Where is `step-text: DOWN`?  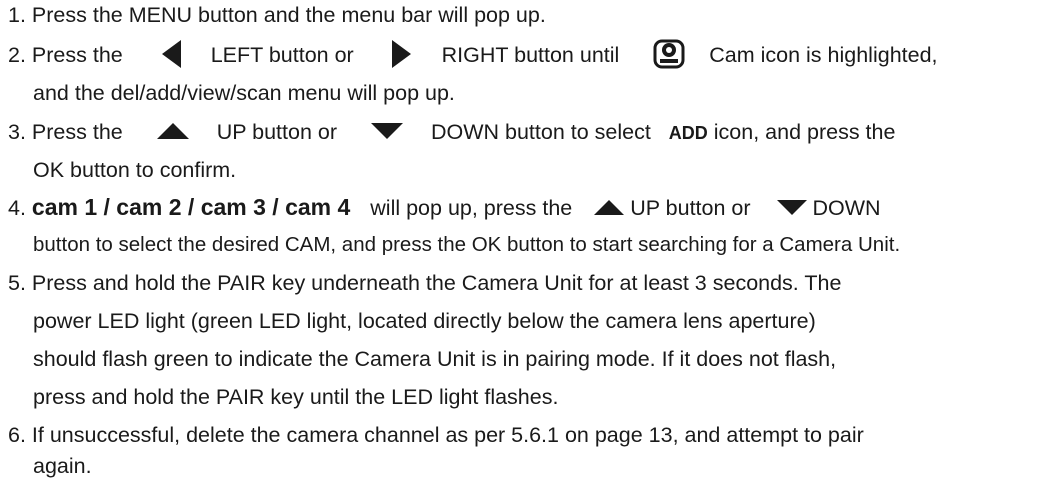
step-text: DOWN is located at coordinates (846, 208).